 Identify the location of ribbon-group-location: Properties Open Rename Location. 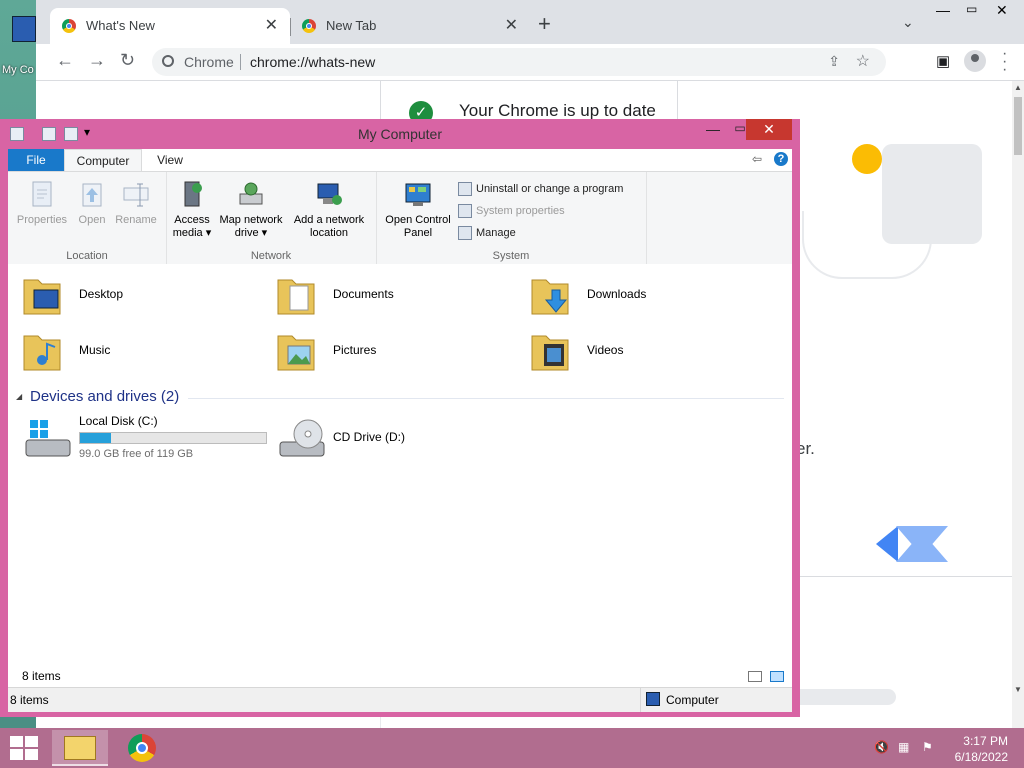
(87, 218).